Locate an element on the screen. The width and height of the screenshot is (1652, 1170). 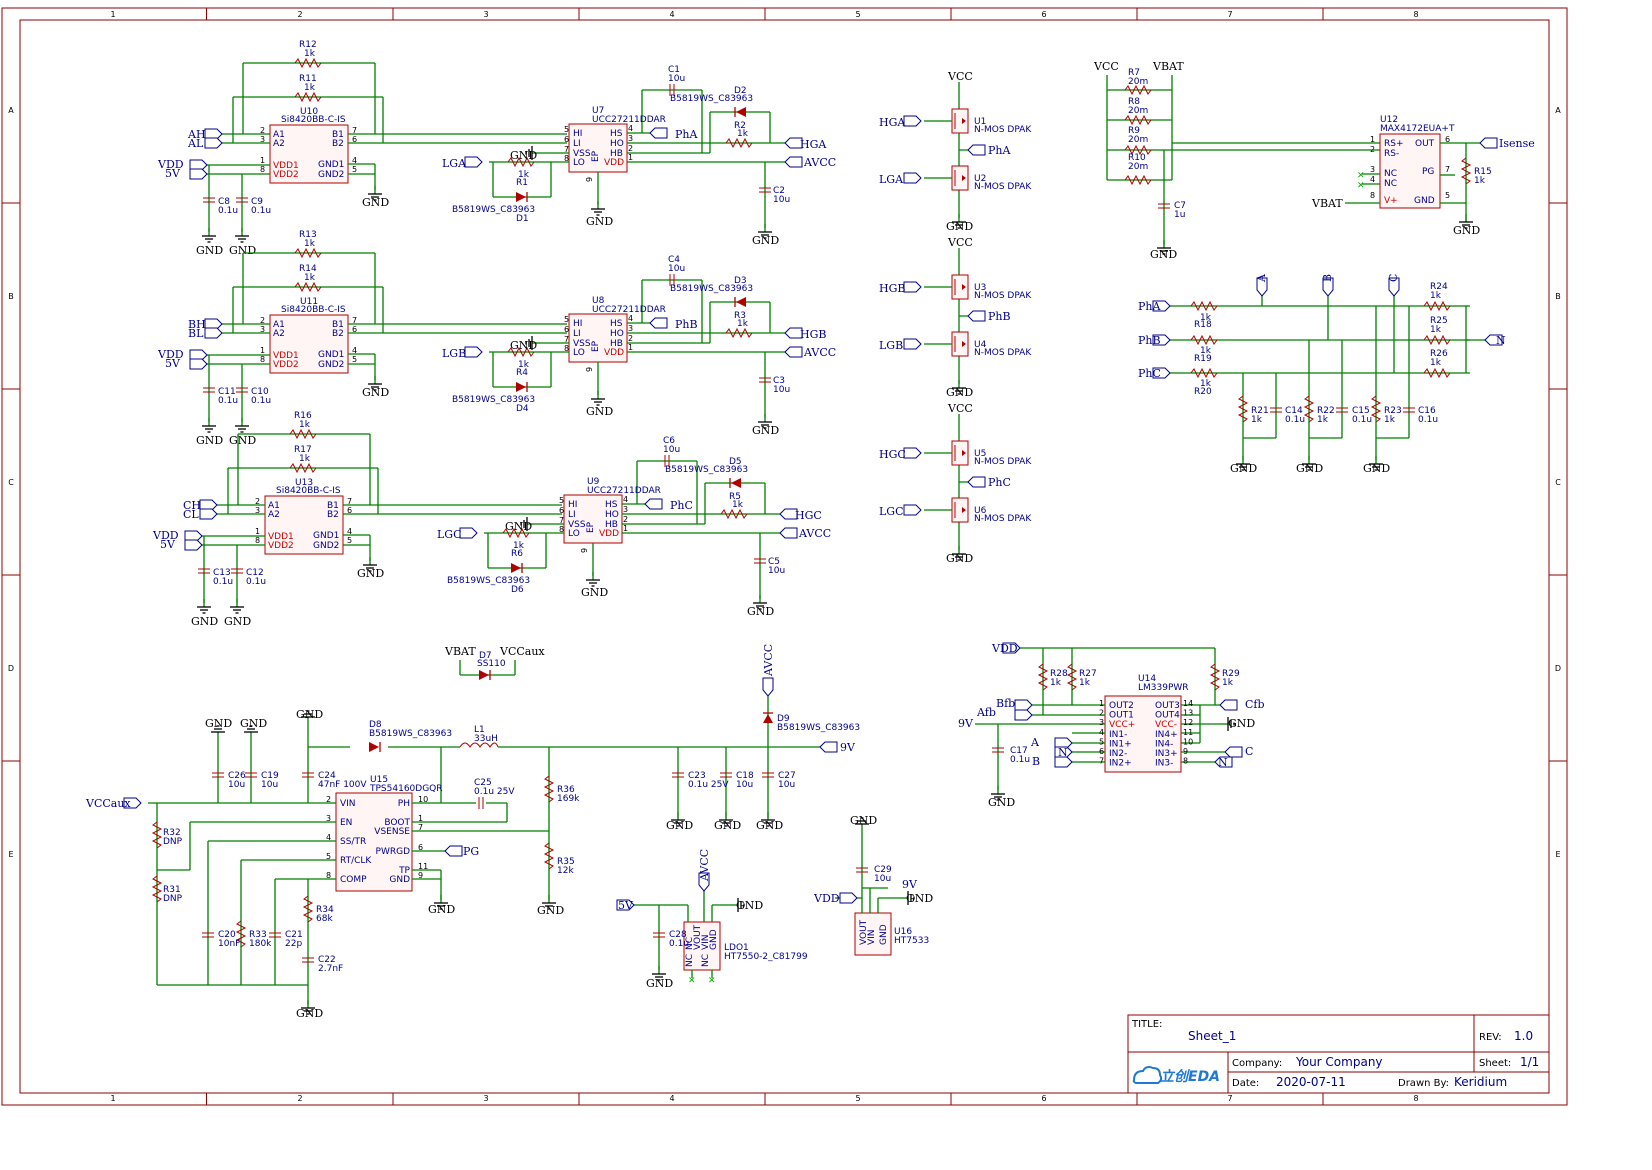
c17-value: 0.1u is located at coordinates (1020, 760).